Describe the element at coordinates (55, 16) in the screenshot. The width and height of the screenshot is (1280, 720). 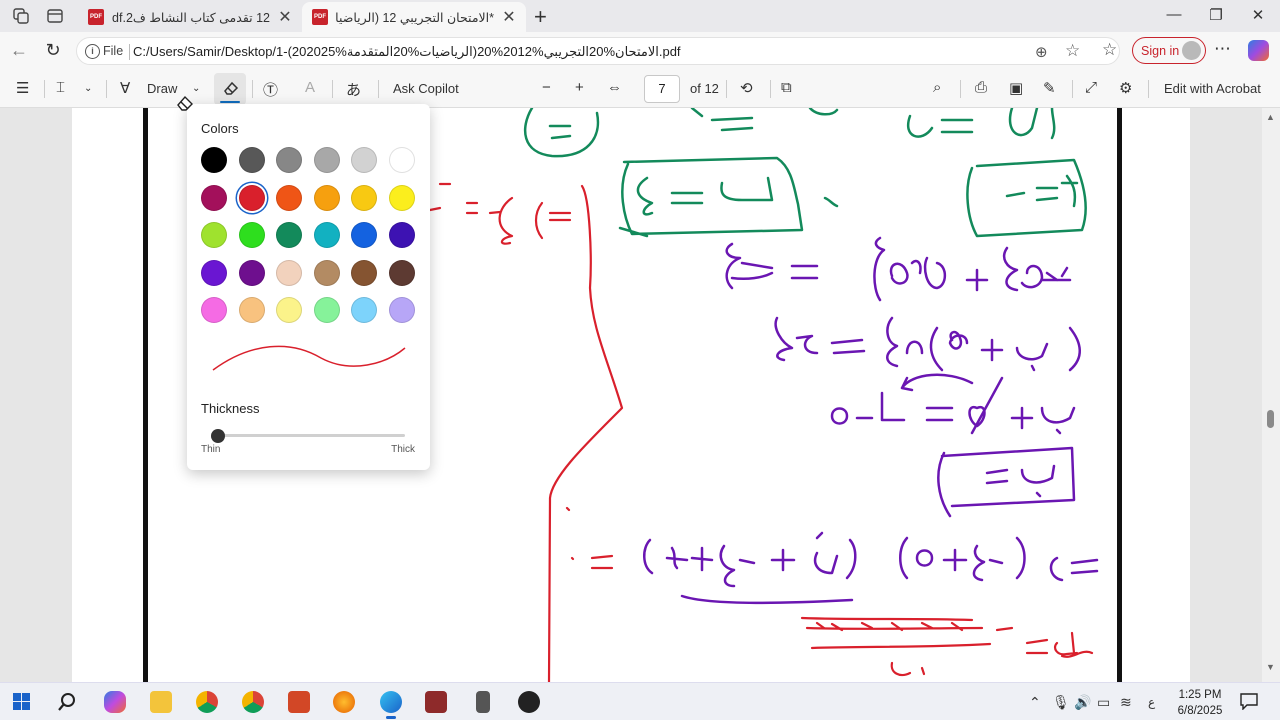
I see `tab-actions-icon` at that location.